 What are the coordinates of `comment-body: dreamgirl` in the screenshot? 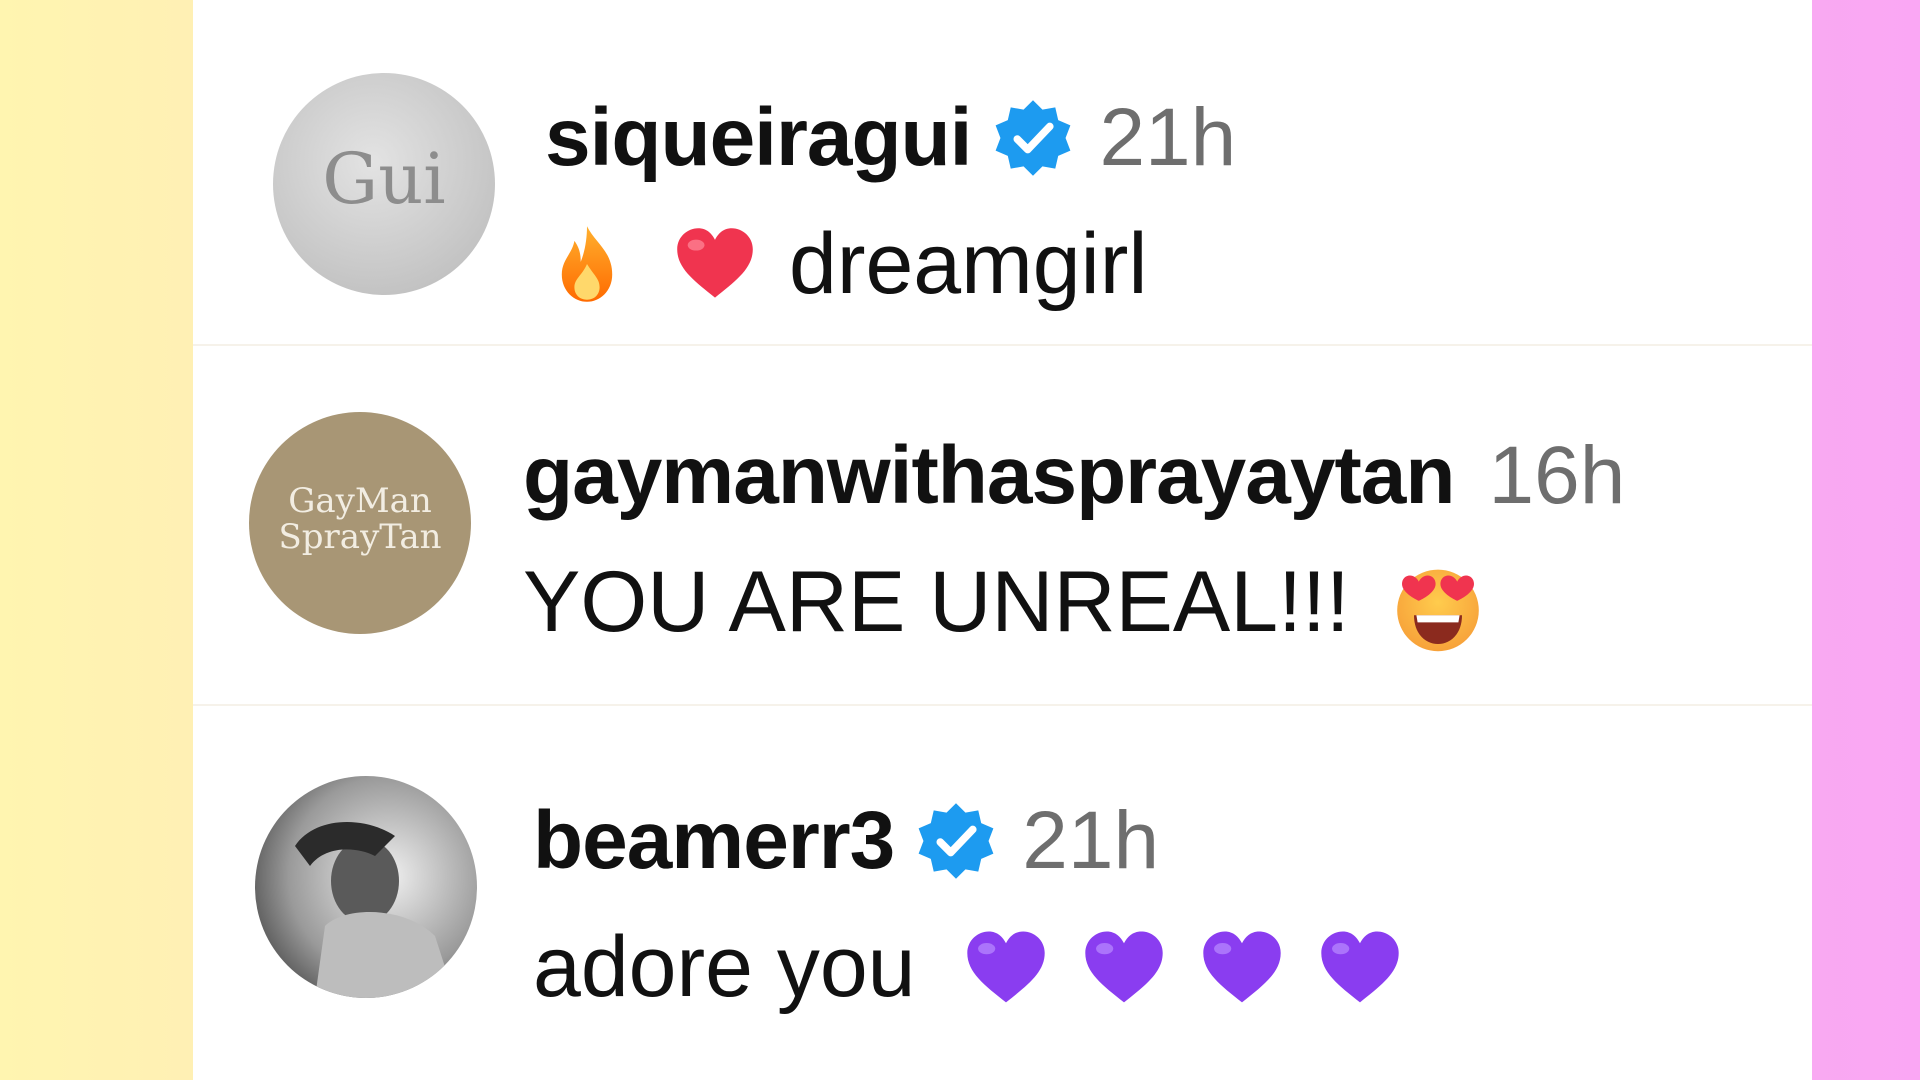 It's located at (890, 264).